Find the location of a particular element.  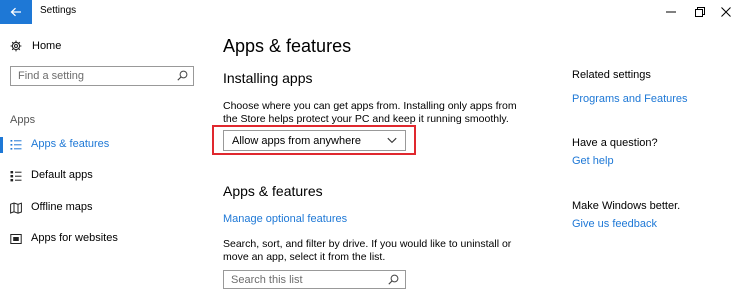

minimize-icon is located at coordinates (671, 12).